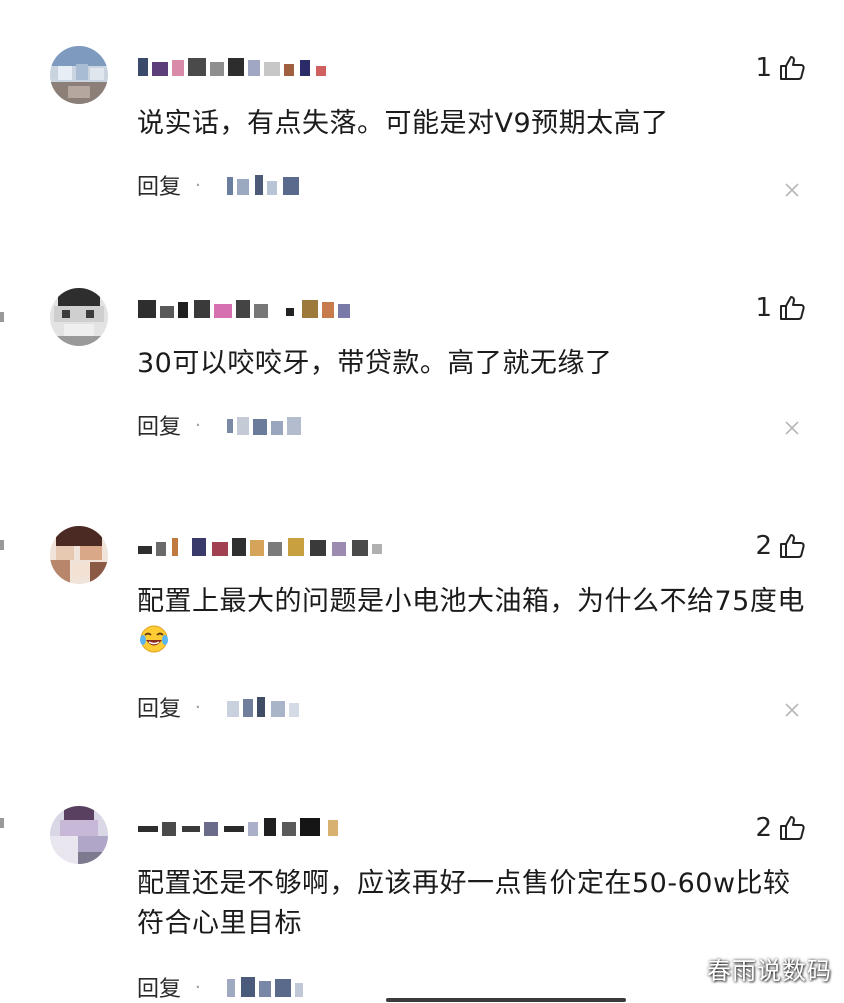  What do you see at coordinates (471, 601) in the screenshot?
I see `comment-text-body: 配置上最大的问题是小电池大油箱，为什么不给75度电` at bounding box center [471, 601].